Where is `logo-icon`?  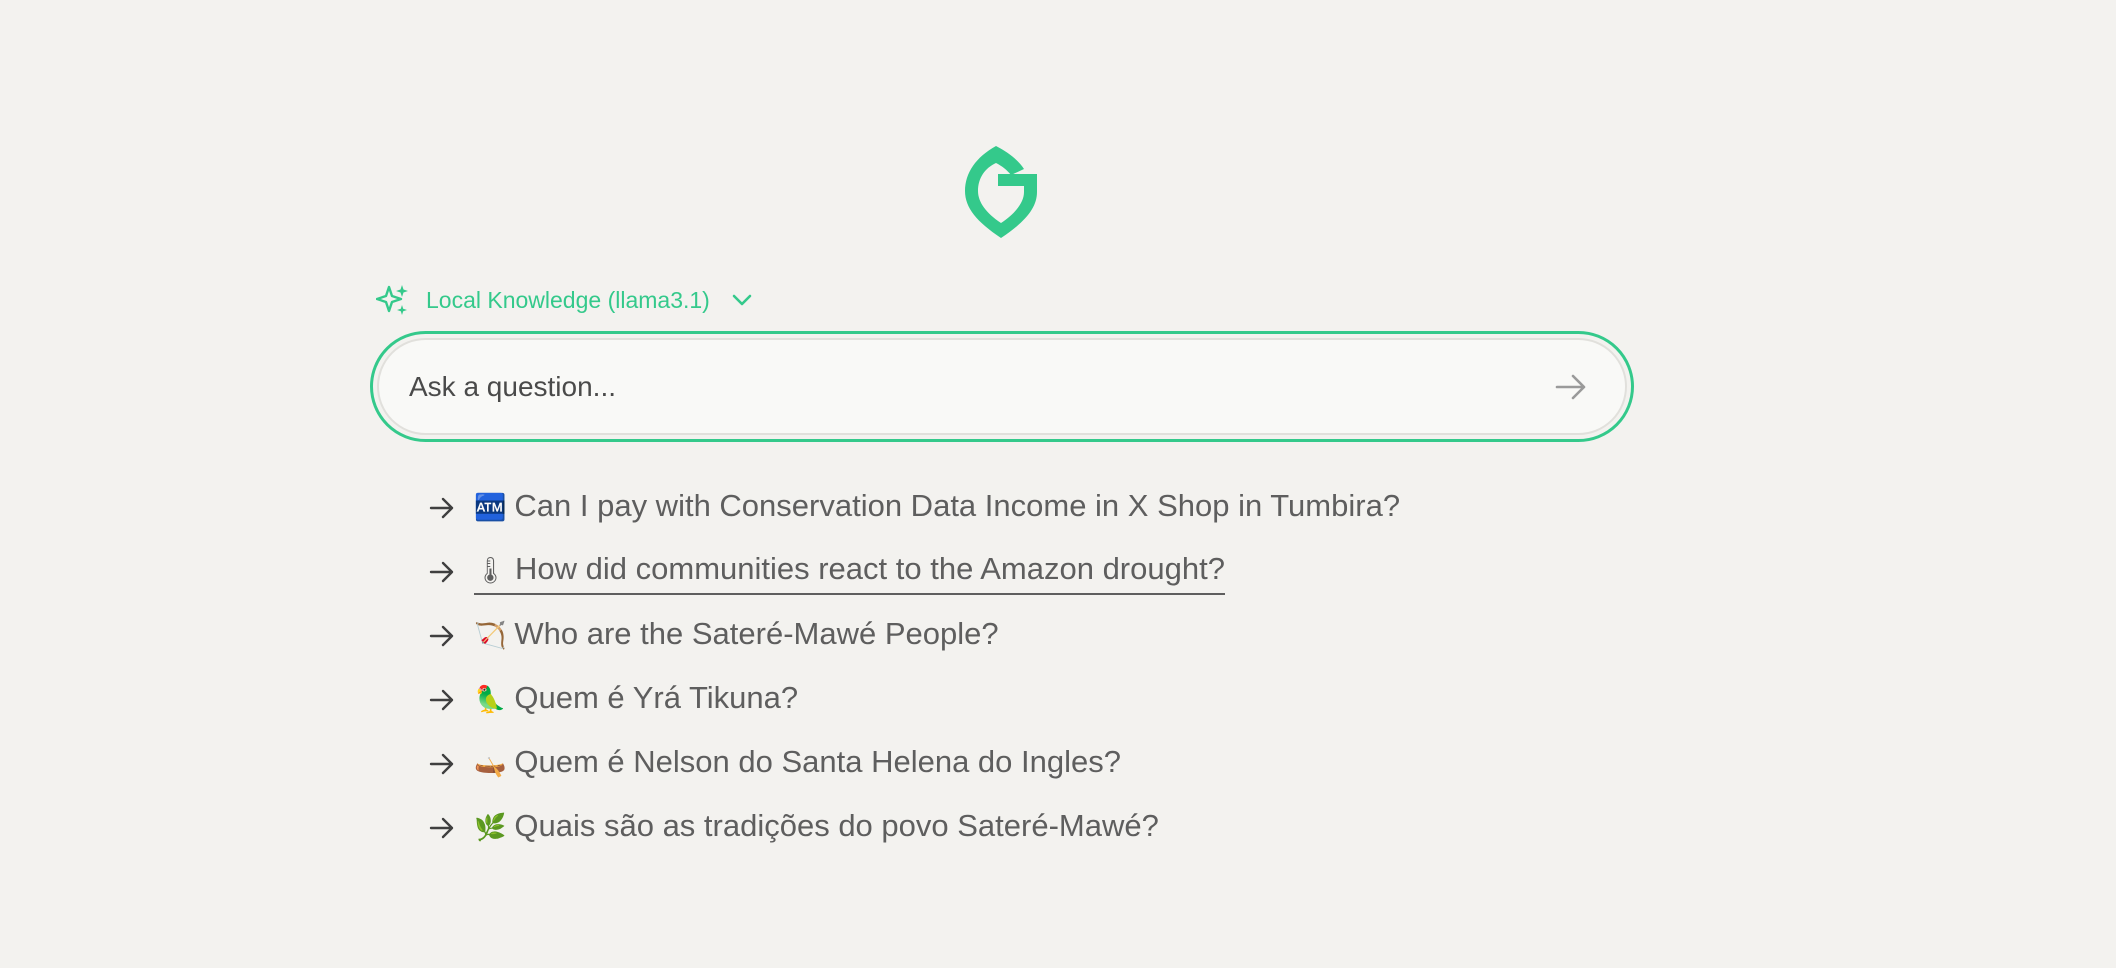 logo-icon is located at coordinates (1001, 191).